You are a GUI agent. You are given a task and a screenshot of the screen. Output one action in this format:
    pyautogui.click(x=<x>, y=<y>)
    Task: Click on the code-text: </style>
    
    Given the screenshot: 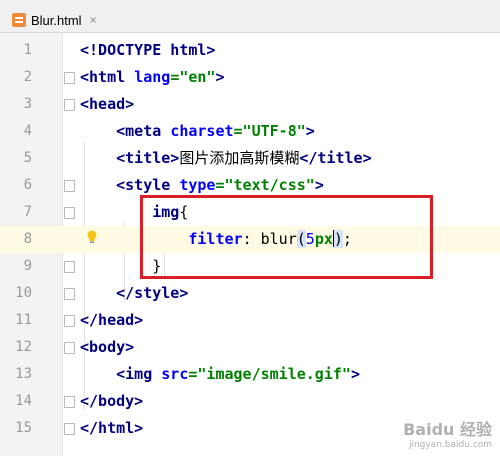 What is the action you would take?
    pyautogui.click(x=152, y=293)
    